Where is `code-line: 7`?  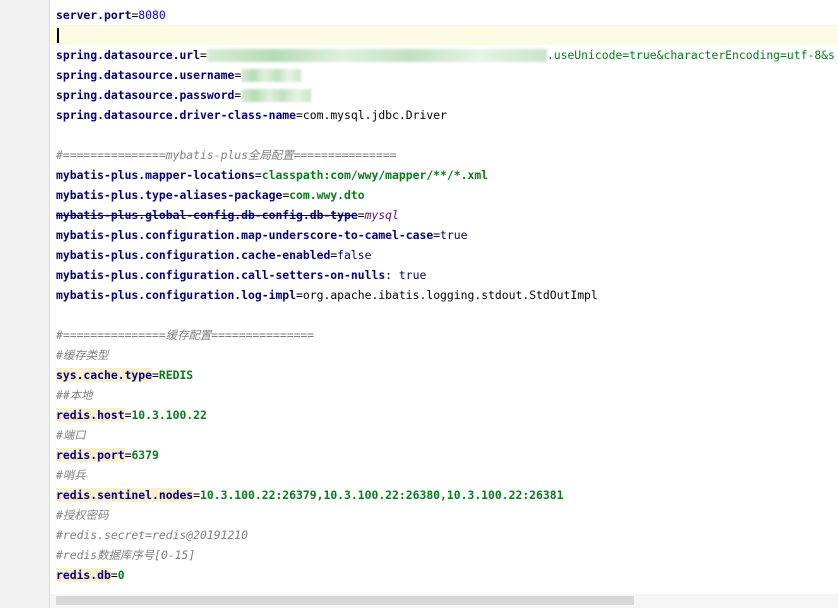 code-line: 7 is located at coordinates (444, 135).